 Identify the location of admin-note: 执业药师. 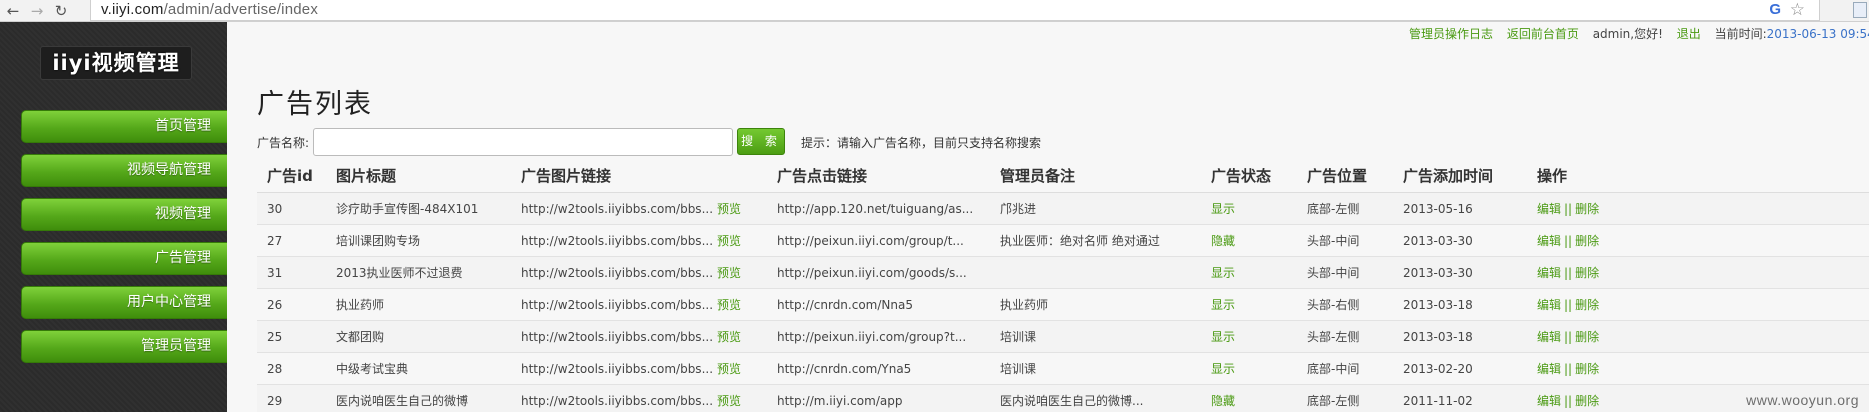
(1024, 305).